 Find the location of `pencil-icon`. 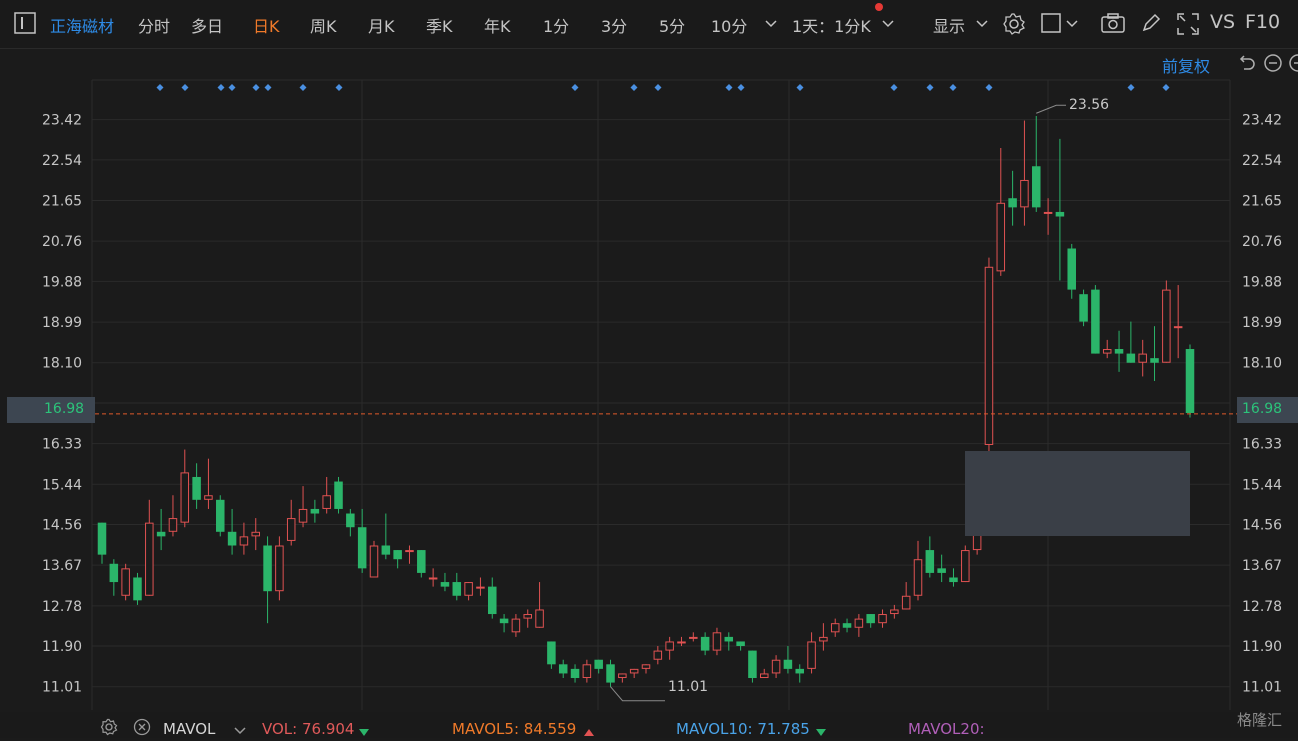

pencil-icon is located at coordinates (1151, 25).